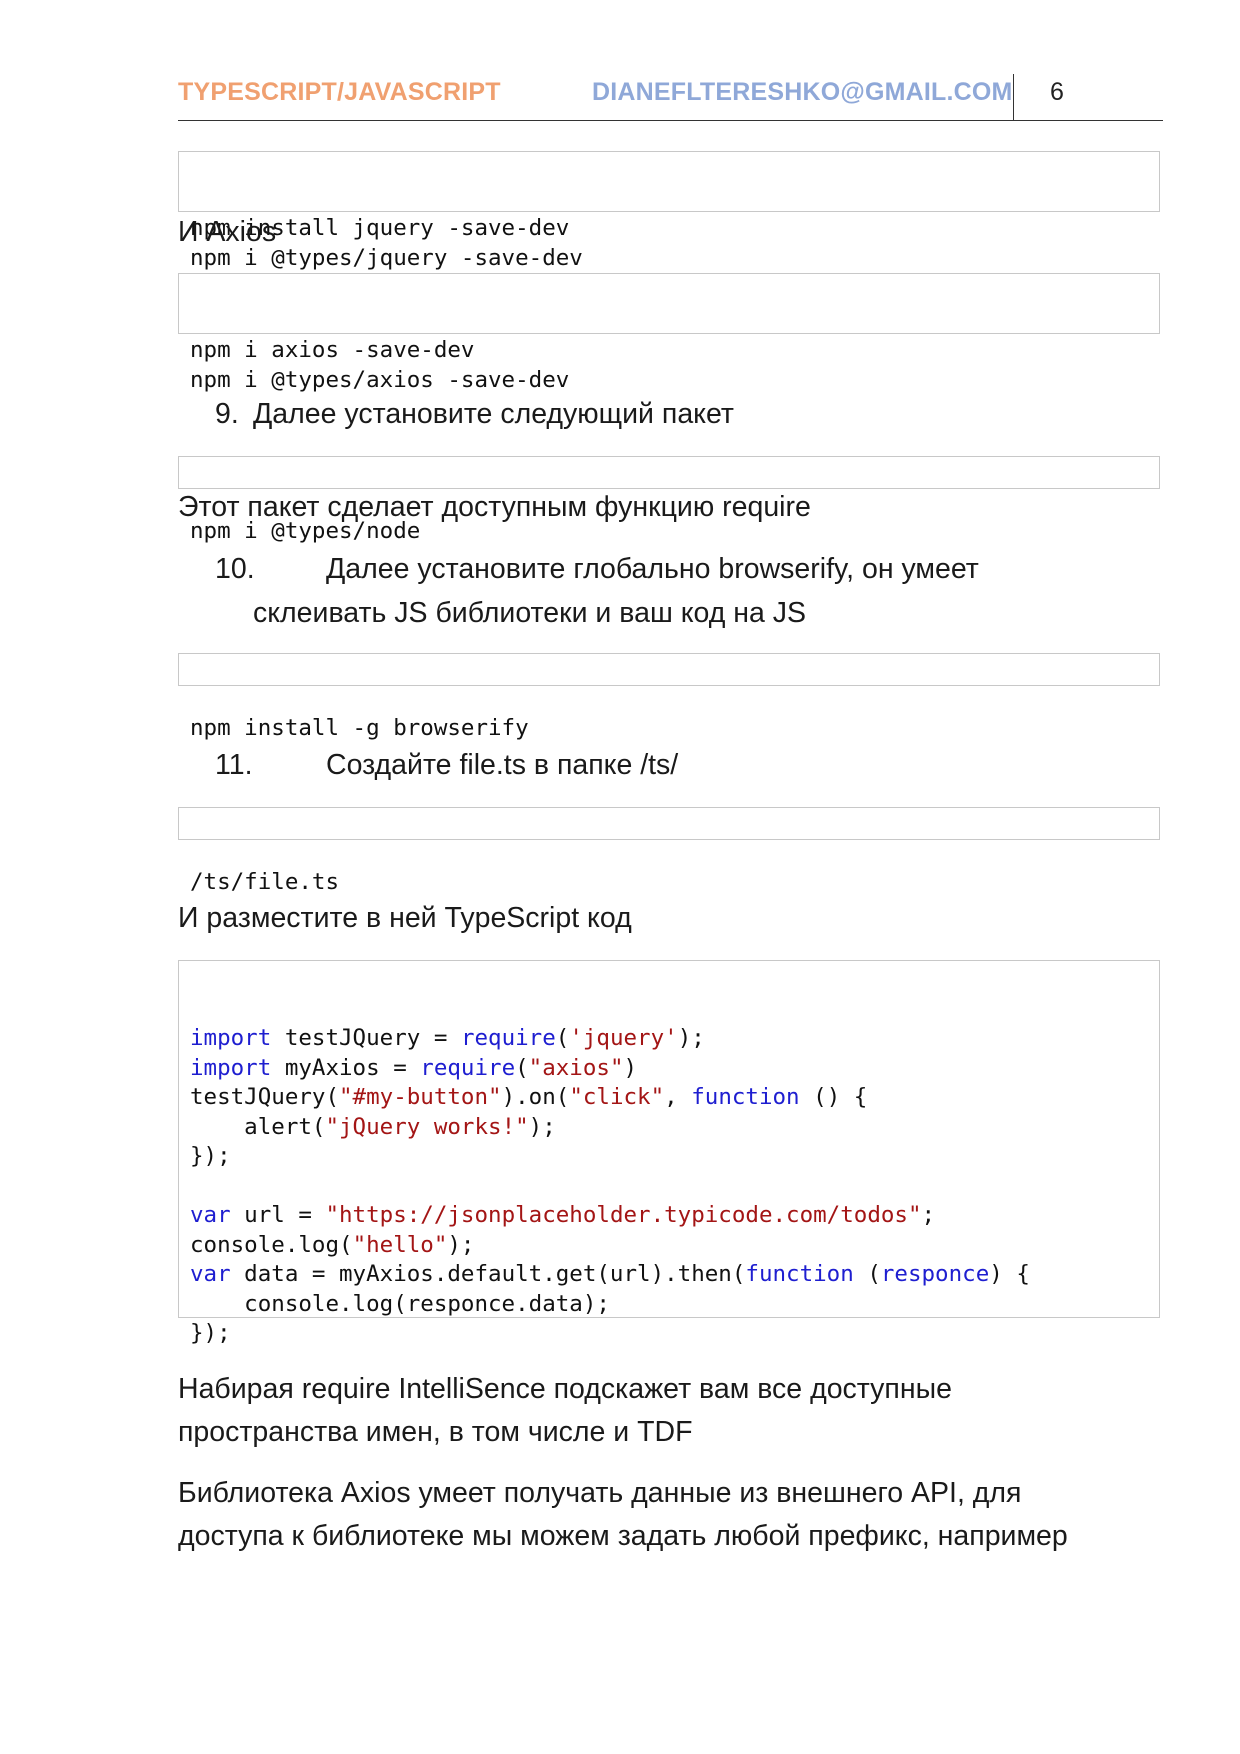 This screenshot has width=1240, height=1754. Describe the element at coordinates (669, 851) in the screenshot. I see `code-block-path: /ts/file.ts` at that location.